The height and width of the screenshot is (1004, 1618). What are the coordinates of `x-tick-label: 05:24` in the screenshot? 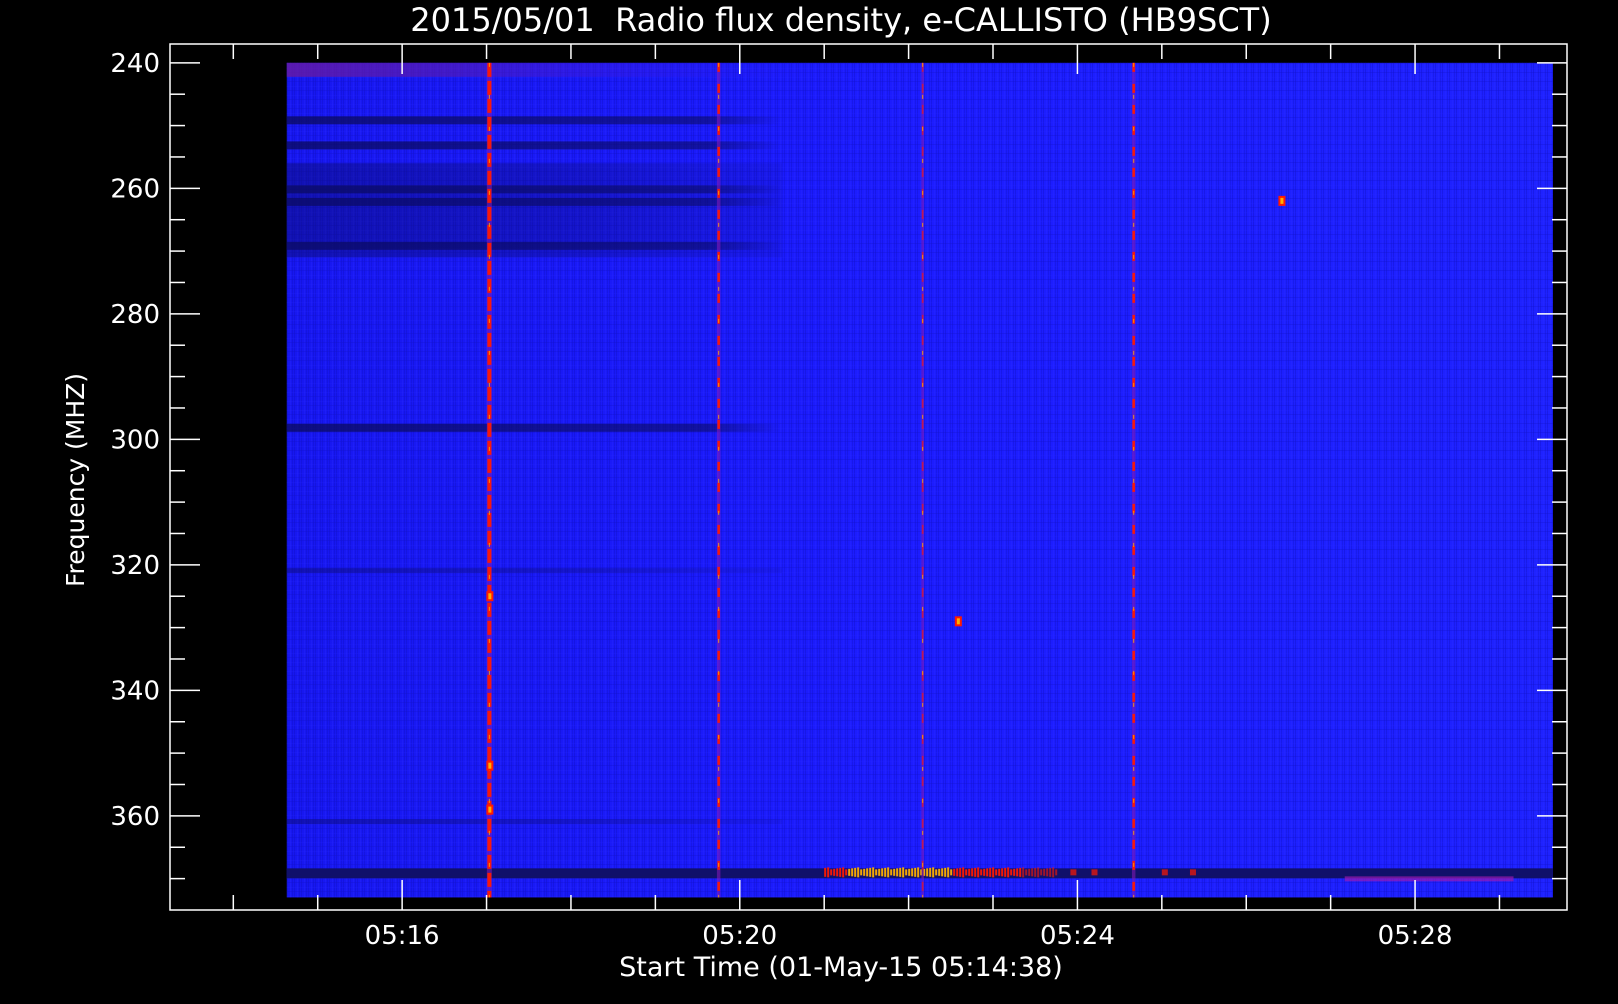 It's located at (1077, 936).